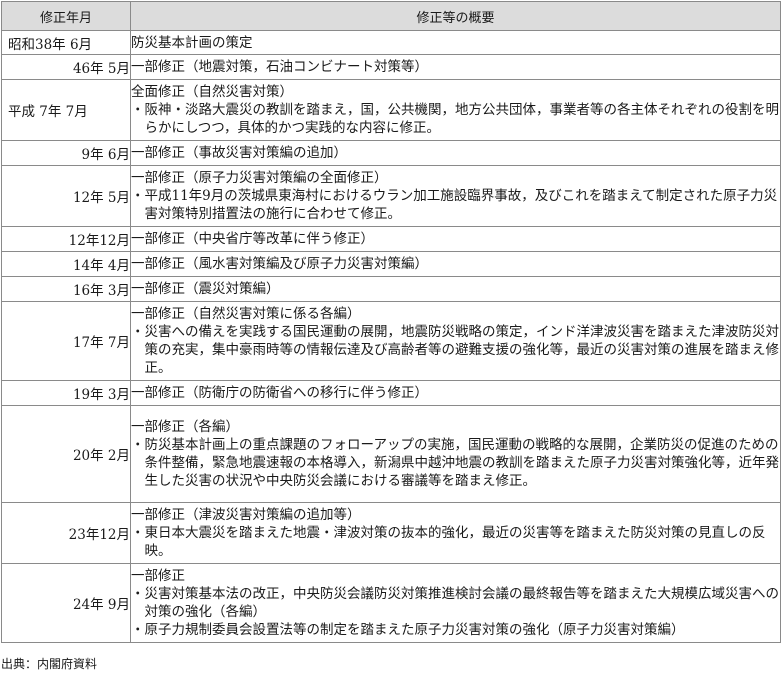 Image resolution: width=782 pixels, height=674 pixels. What do you see at coordinates (239, 153) in the screenshot?
I see `revision-heading: 一部修正（事故災害対策編の追加）` at bounding box center [239, 153].